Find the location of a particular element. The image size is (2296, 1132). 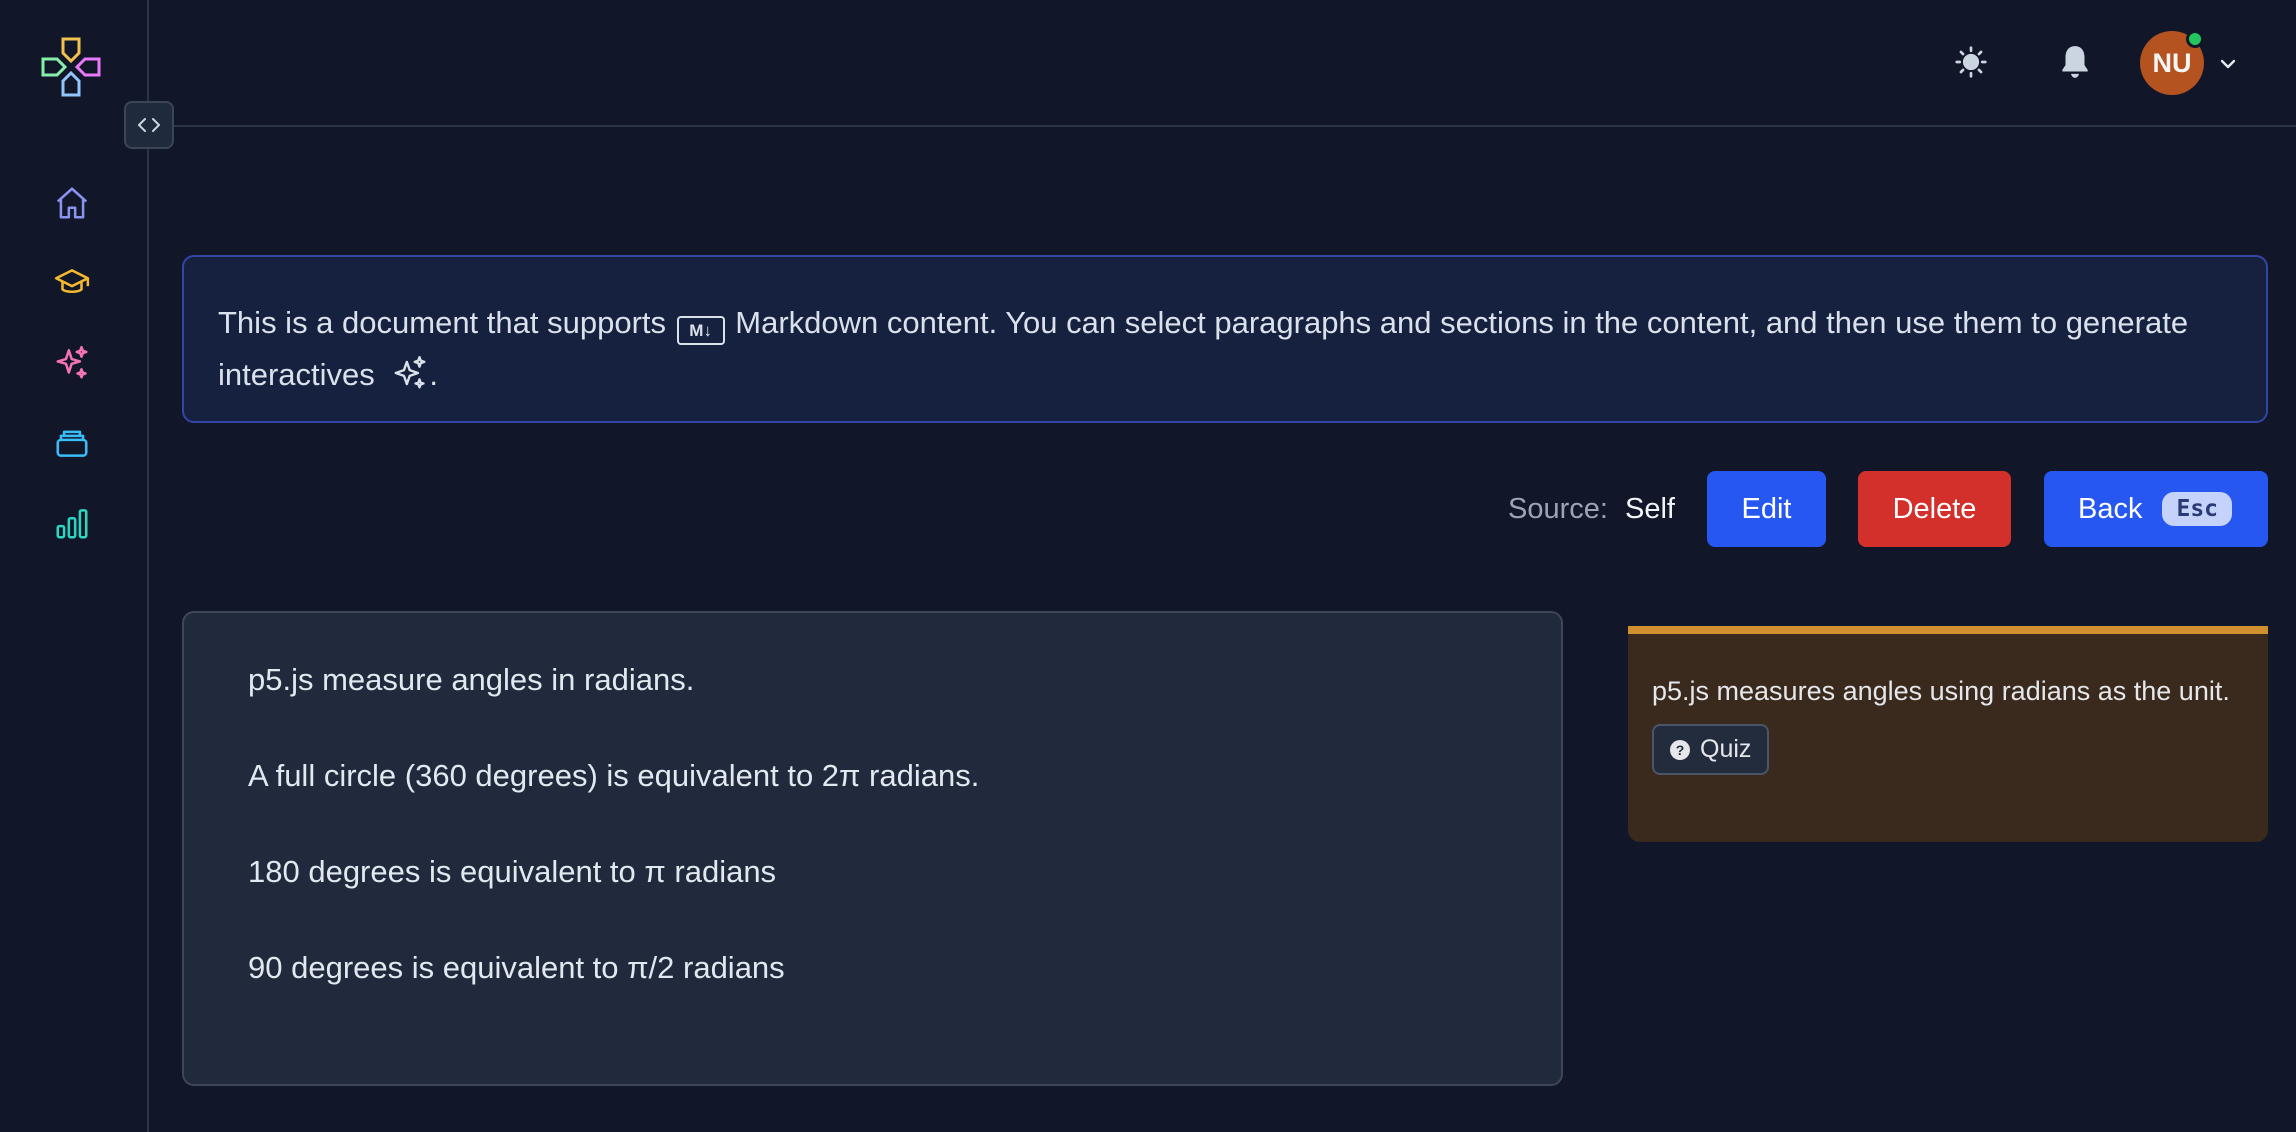

stack-icon is located at coordinates (72, 443).